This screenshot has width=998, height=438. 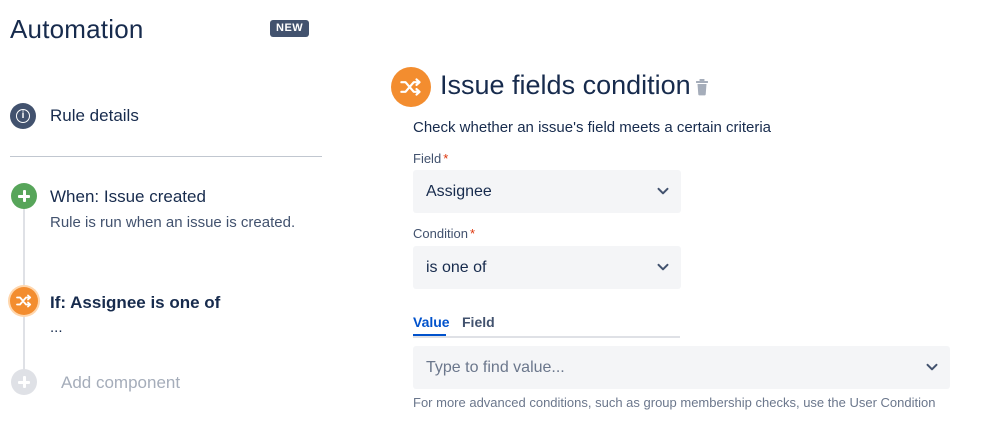 I want to click on field-label: Field *, so click(x=431, y=158).